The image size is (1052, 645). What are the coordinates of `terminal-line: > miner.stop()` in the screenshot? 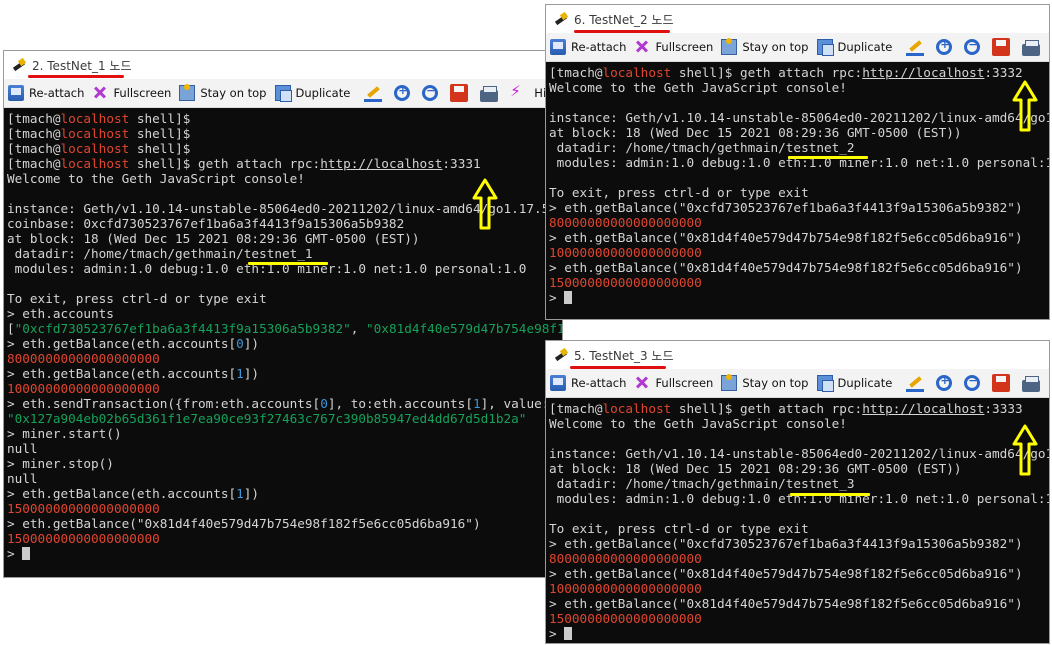 It's located at (284, 463).